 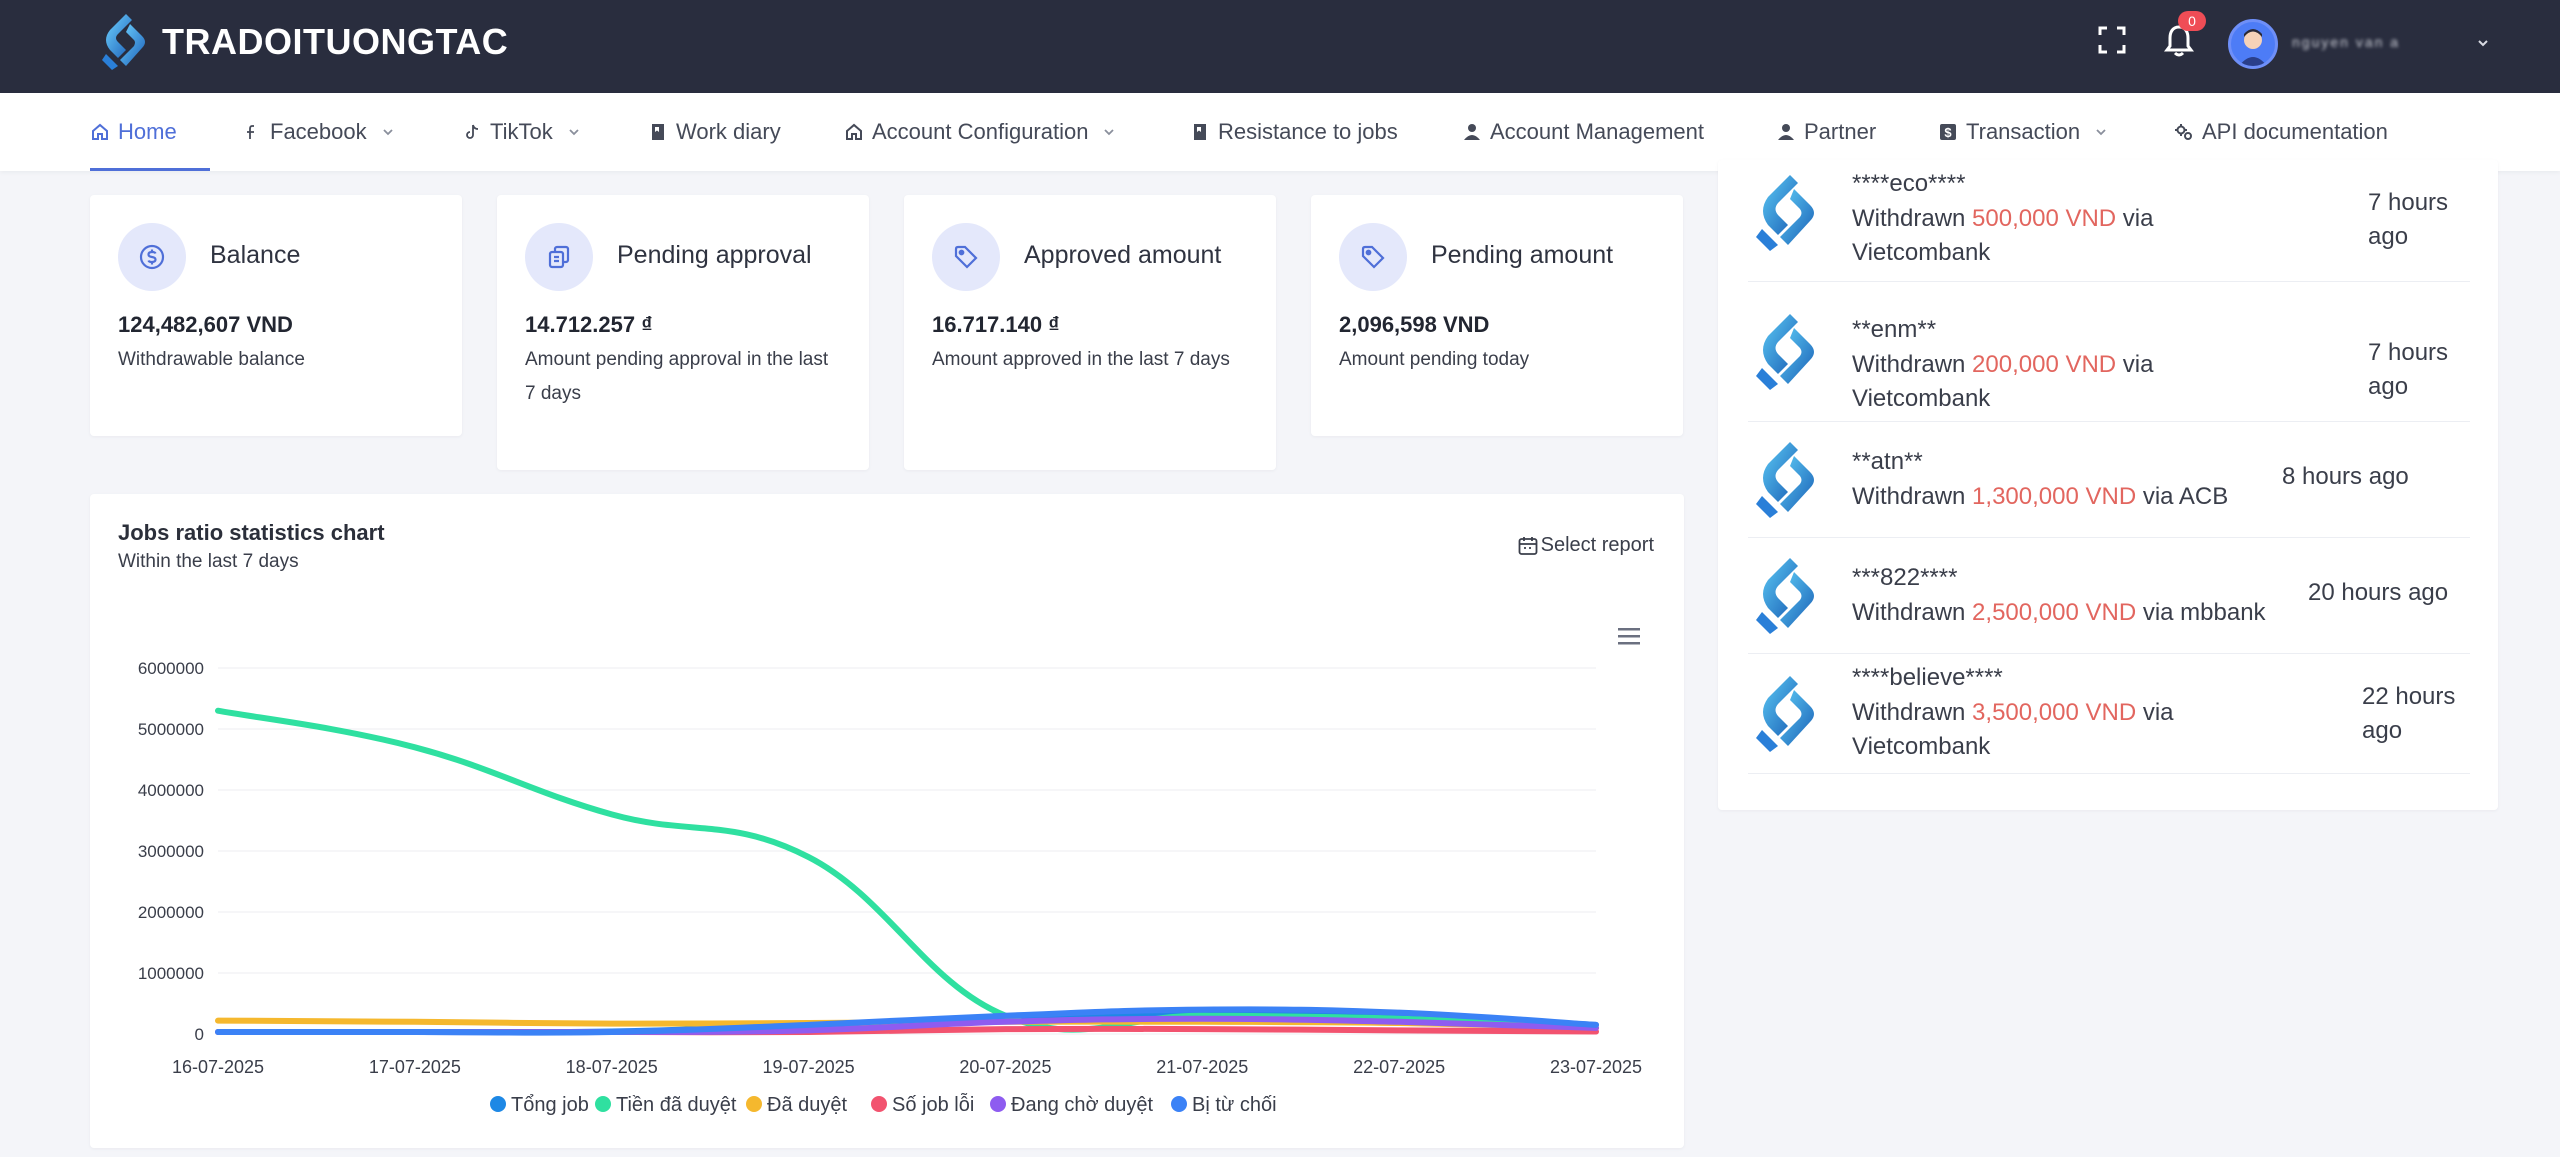 What do you see at coordinates (218, 1067) in the screenshot?
I see `x-tick-label: 16-07-2025` at bounding box center [218, 1067].